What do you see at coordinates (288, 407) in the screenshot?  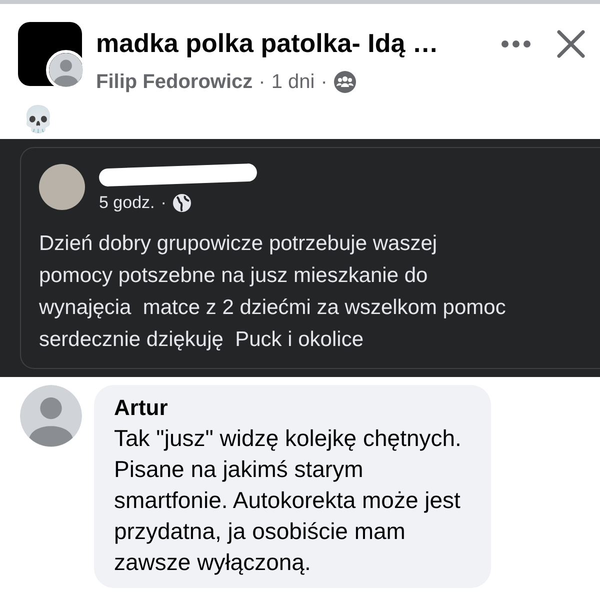 I see `comment-author: Artur` at bounding box center [288, 407].